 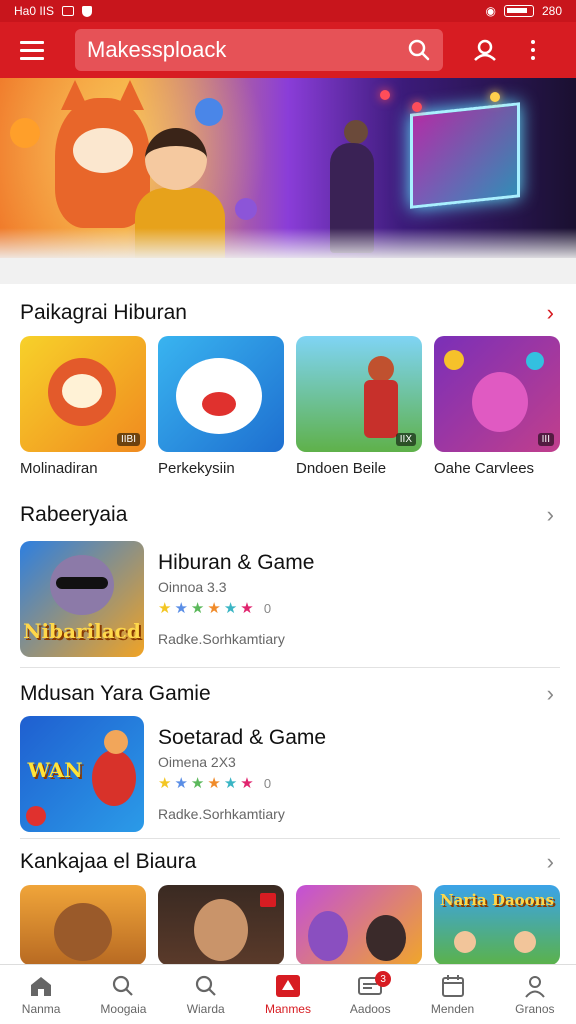 What do you see at coordinates (192, 587) in the screenshot?
I see `item-subtitle: Oinnoa 3.3` at bounding box center [192, 587].